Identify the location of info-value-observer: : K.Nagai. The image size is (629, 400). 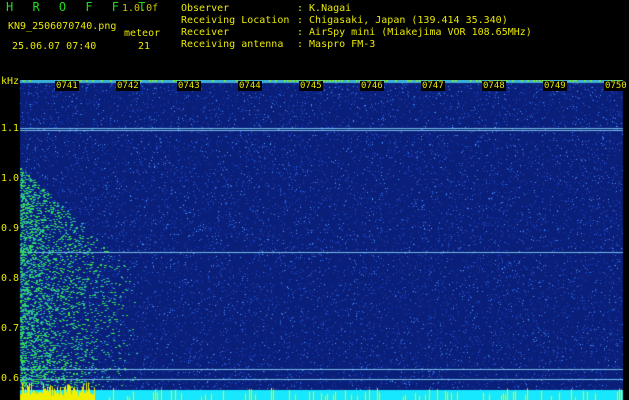
(324, 8).